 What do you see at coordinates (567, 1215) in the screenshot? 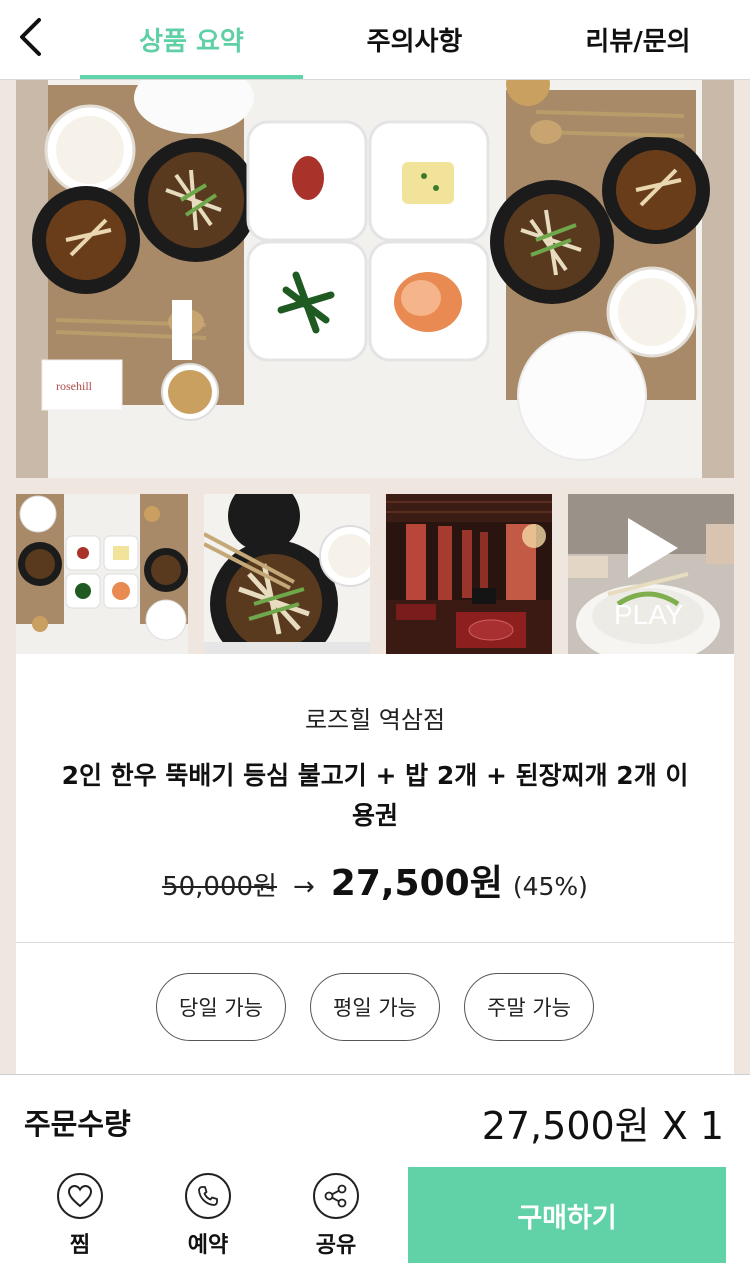
I see `buy-button: 구매하기` at bounding box center [567, 1215].